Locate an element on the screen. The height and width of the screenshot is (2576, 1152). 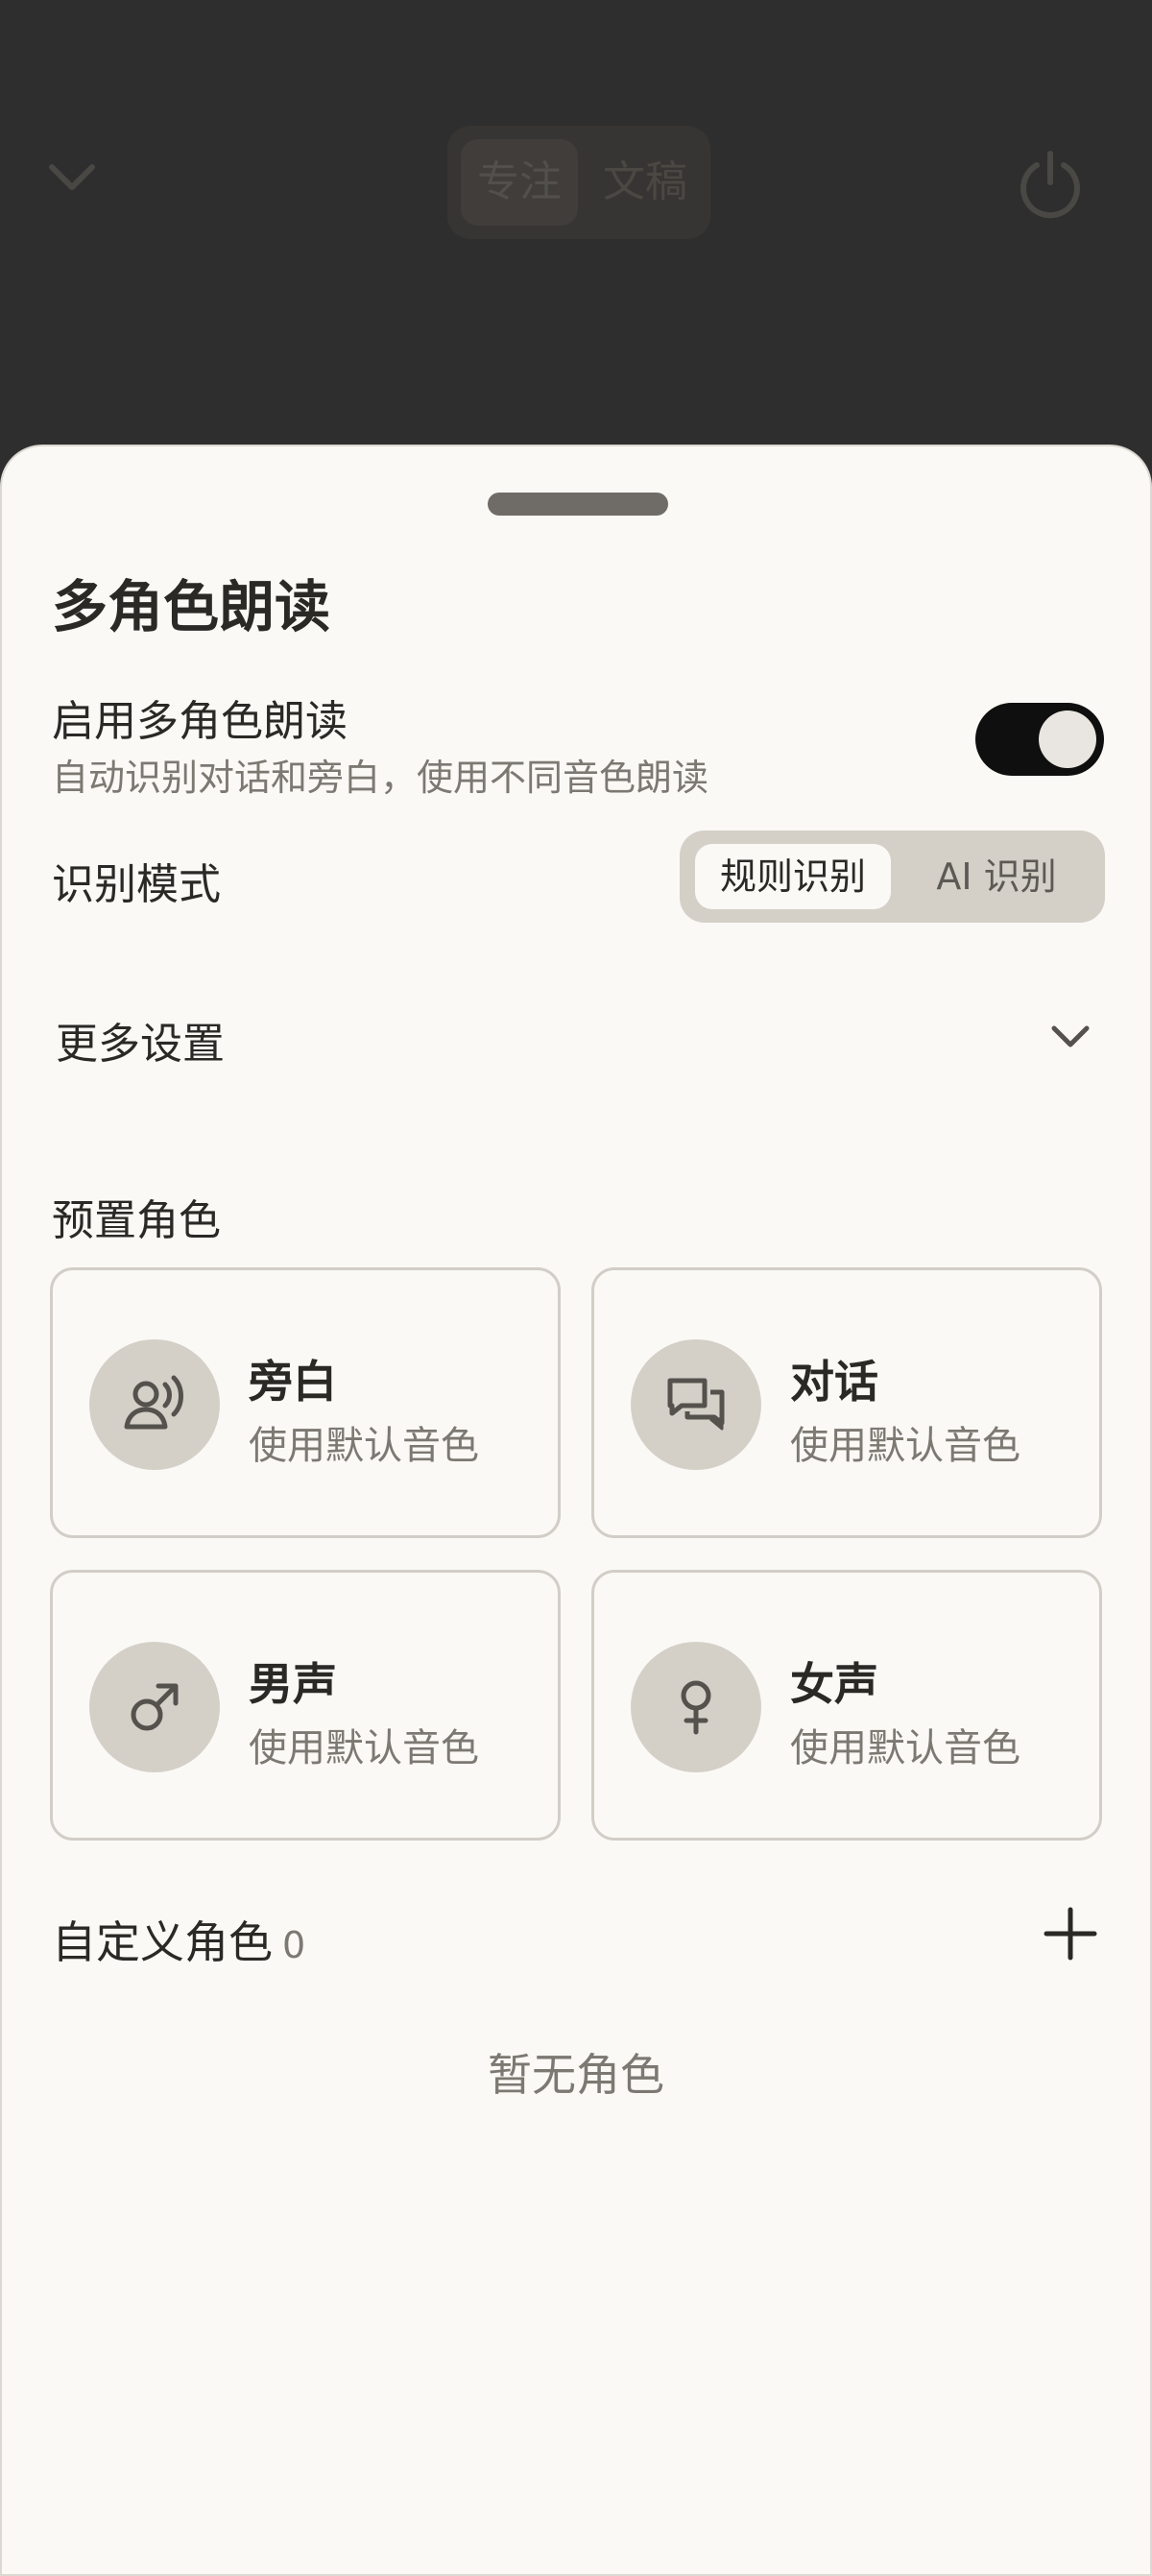
role-name: 男声 is located at coordinates (293, 1684).